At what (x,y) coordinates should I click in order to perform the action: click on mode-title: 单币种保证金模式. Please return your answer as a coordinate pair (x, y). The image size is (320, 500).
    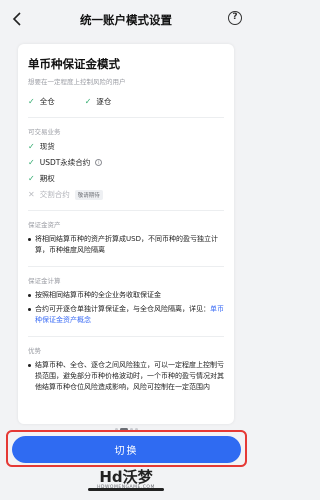
    Looking at the image, I should click on (74, 64).